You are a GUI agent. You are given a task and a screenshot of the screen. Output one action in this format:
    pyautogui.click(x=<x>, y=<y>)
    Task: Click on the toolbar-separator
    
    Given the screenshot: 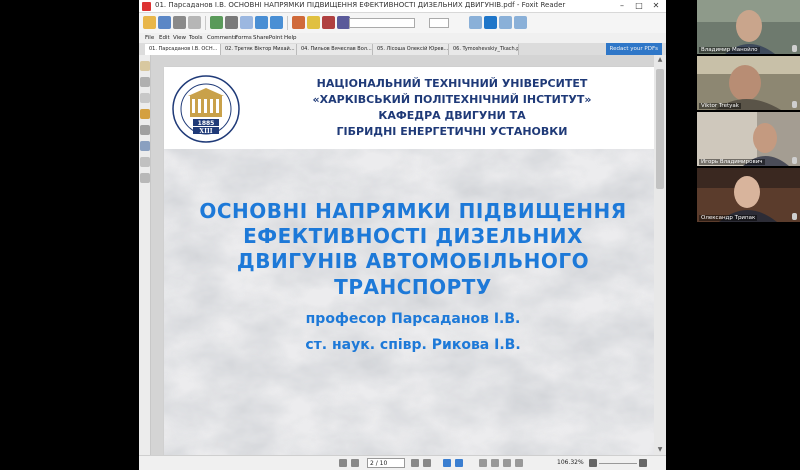 What is the action you would take?
    pyautogui.click(x=205, y=23)
    